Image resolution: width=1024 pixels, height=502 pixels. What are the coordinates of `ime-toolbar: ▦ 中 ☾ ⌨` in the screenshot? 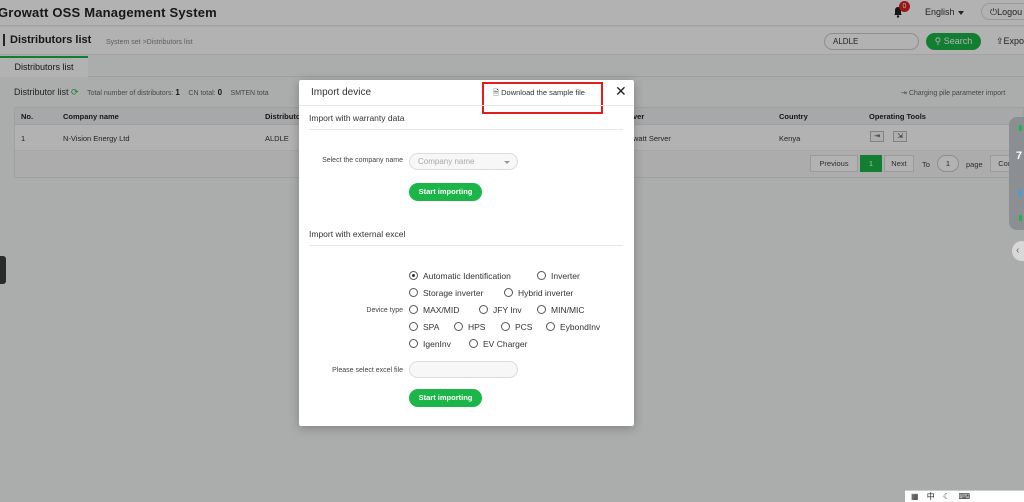 It's located at (964, 496).